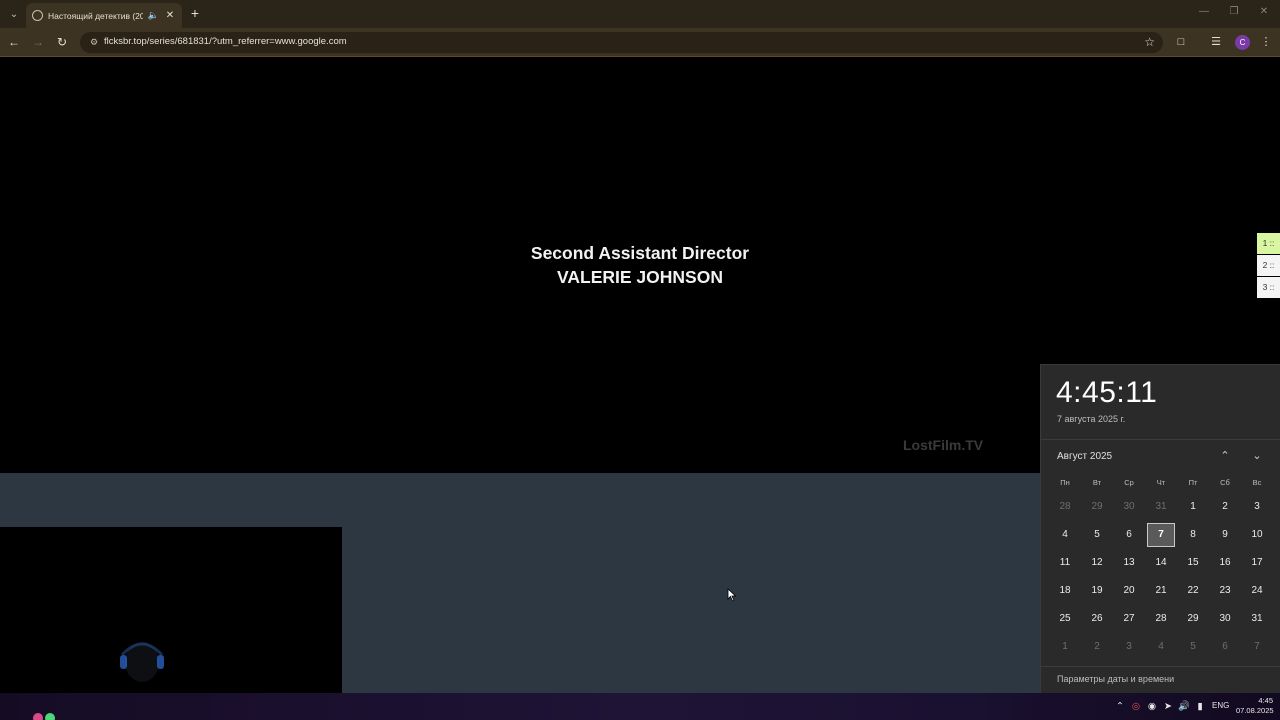 This screenshot has width=1280, height=720. I want to click on calendar-day-number: 7, so click(1161, 535).